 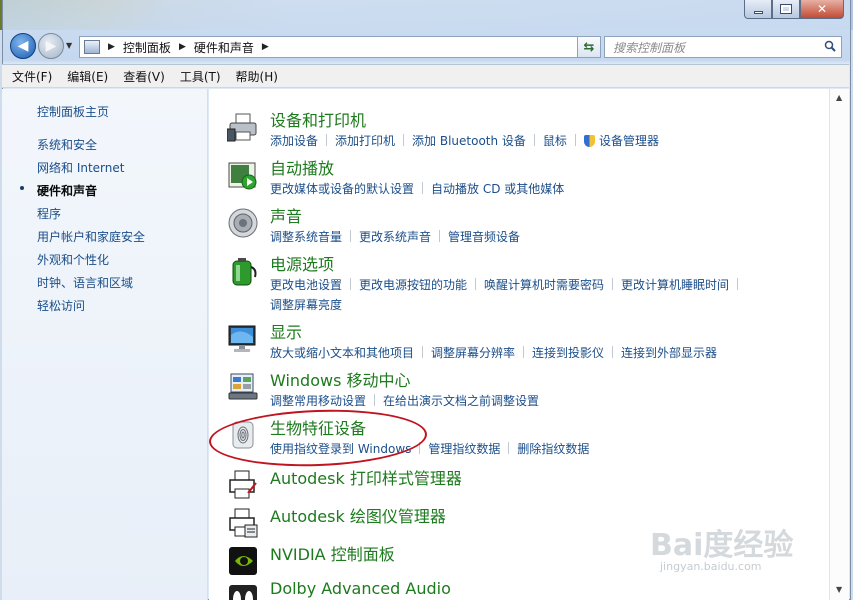 I want to click on forward-button: ▶, so click(x=51, y=46).